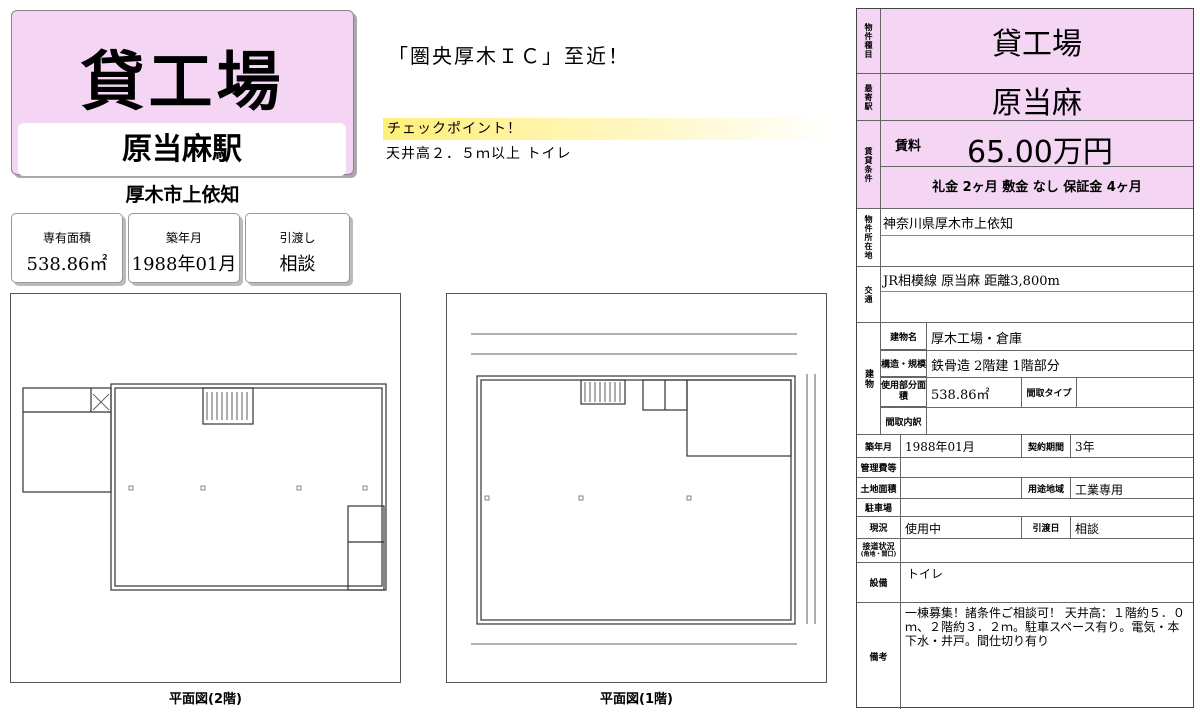  What do you see at coordinates (182, 82) in the screenshot?
I see `property-type-title: 貸工場` at bounding box center [182, 82].